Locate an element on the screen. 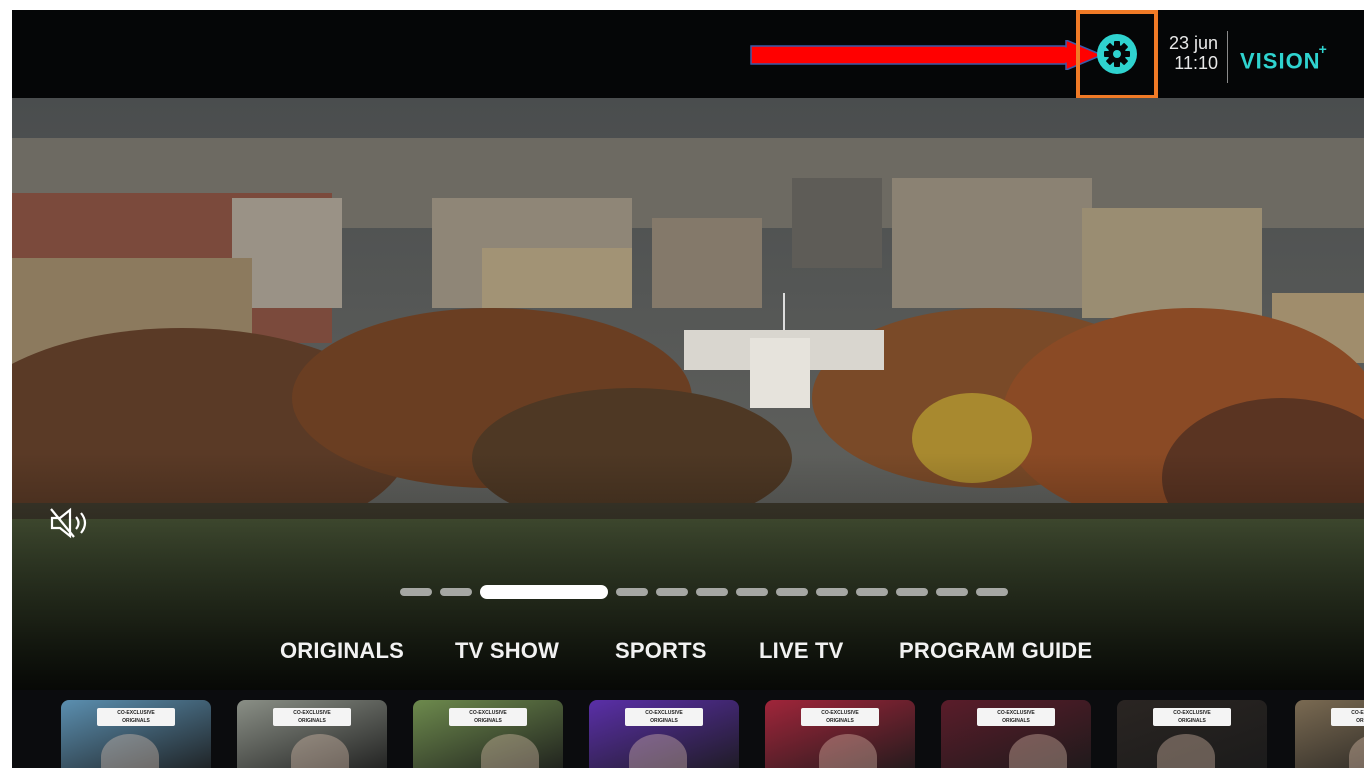 The height and width of the screenshot is (768, 1364). clock: 23 jun 11:10 is located at coordinates (1189, 53).